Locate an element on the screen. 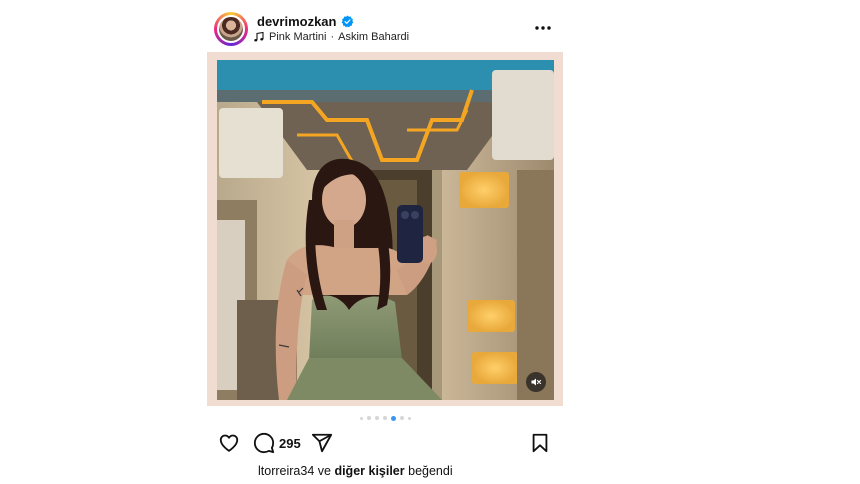 The width and height of the screenshot is (860, 484). song-title: Askim Bahardi is located at coordinates (374, 37).